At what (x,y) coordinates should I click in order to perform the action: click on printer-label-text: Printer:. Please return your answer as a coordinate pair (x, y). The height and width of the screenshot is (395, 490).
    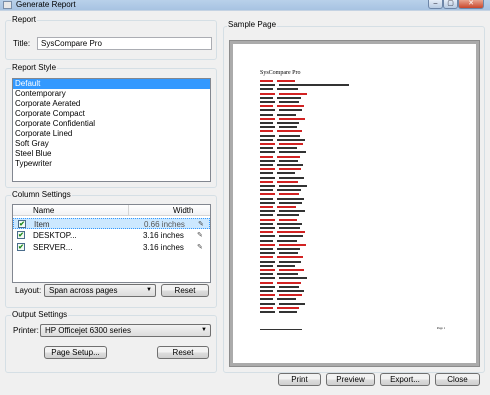
    Looking at the image, I should click on (26, 330).